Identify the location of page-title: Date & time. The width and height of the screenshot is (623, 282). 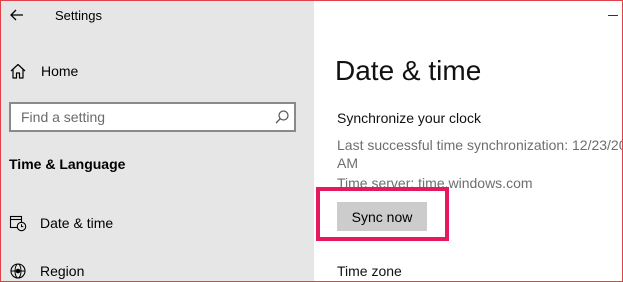
(408, 70).